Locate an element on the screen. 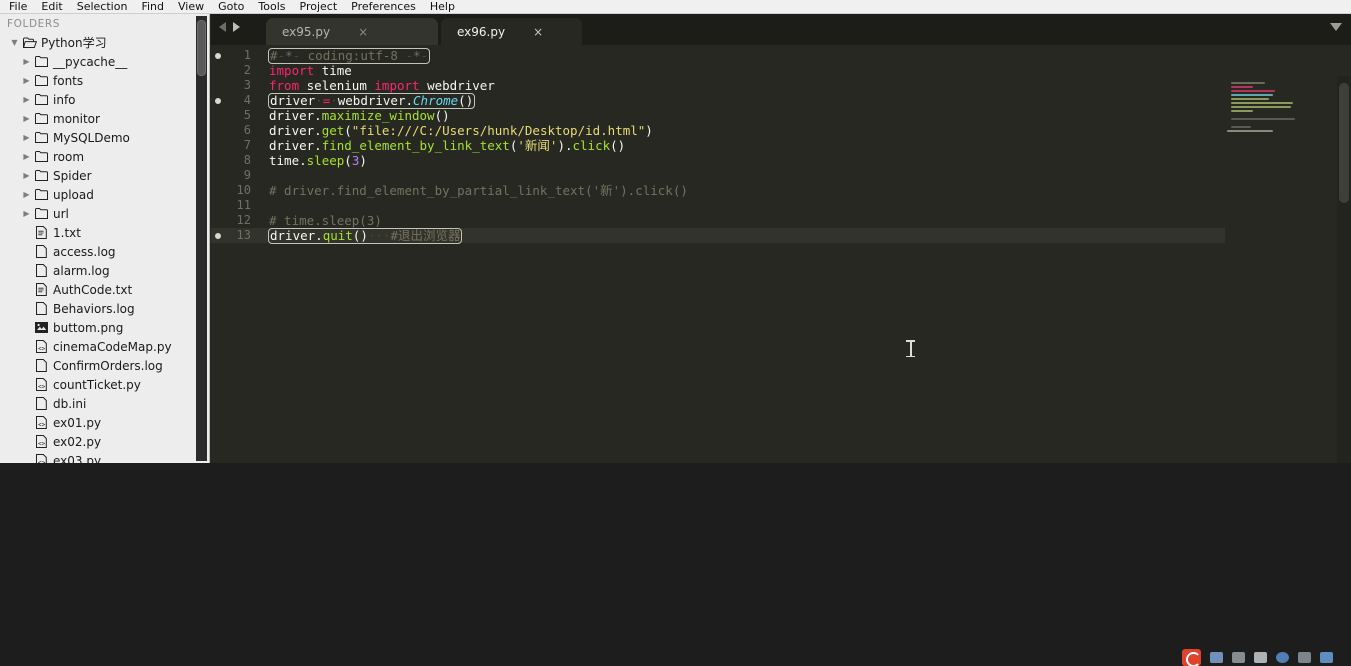  code-line: 12 # time.sleep(3) is located at coordinates (781, 220).